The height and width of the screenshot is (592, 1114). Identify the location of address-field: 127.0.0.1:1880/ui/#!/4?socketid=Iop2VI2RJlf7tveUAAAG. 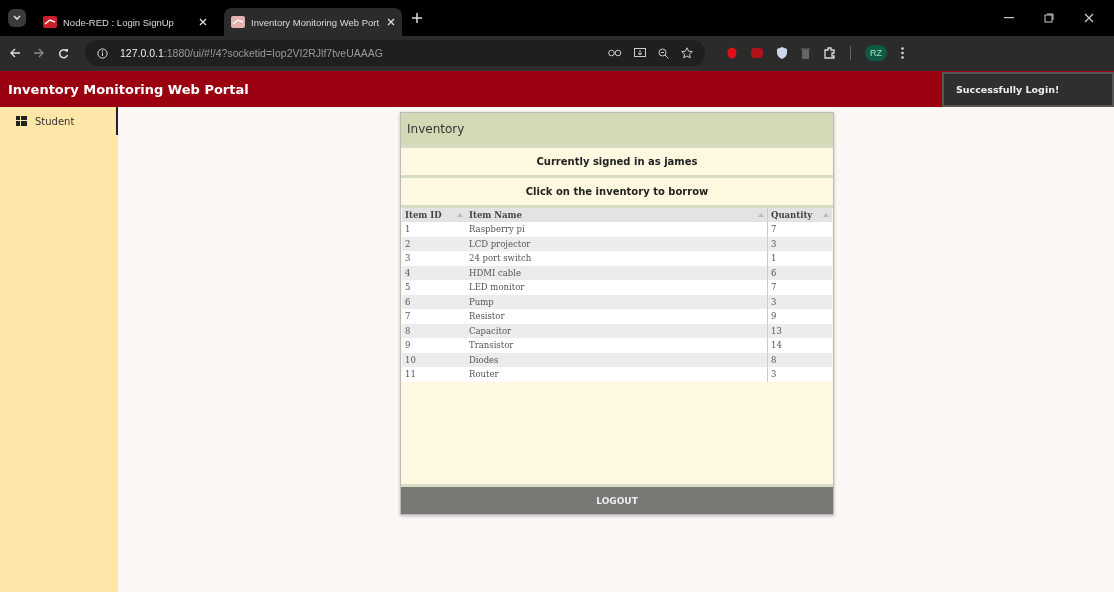
(395, 53).